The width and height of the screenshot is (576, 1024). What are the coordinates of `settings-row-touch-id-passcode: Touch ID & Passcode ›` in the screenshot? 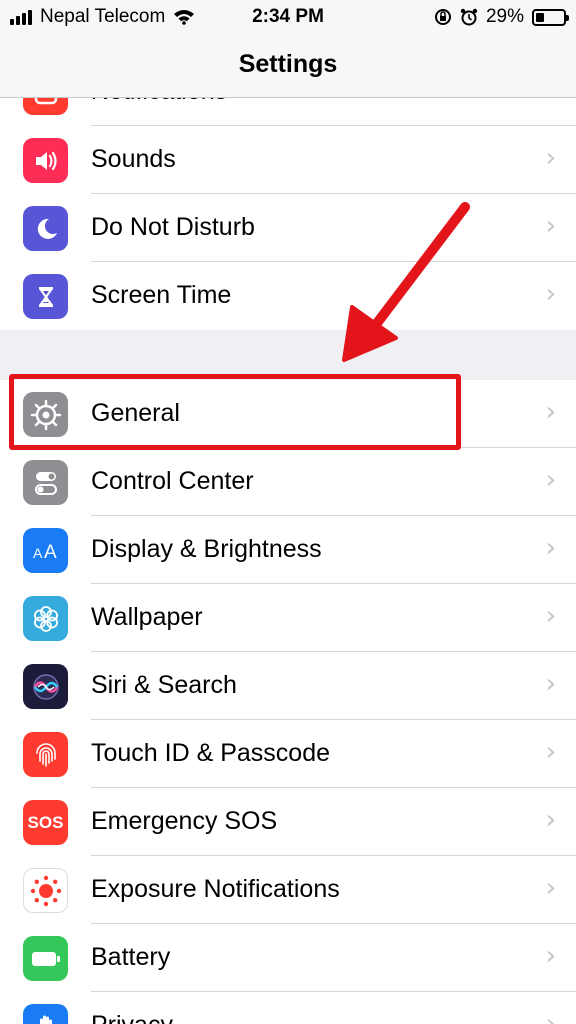 It's located at (288, 754).